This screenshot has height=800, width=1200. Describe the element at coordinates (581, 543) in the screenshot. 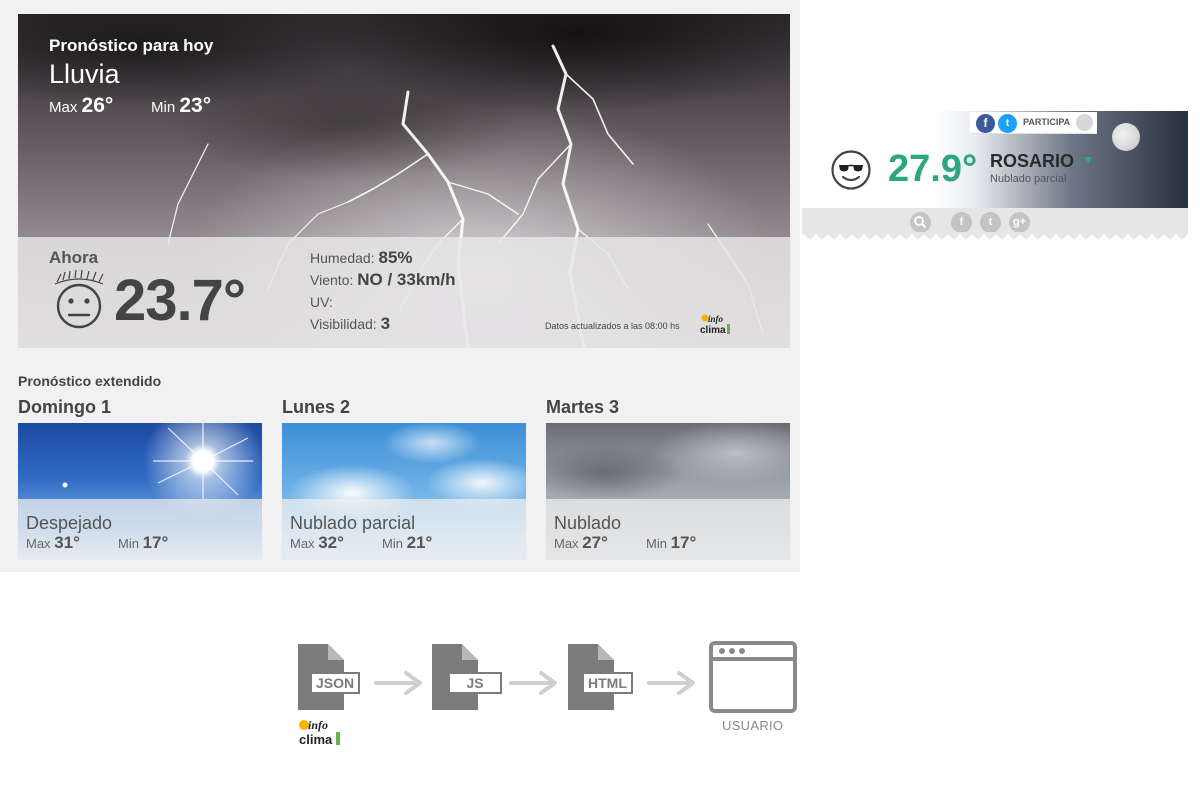

I see `day-max: Max 27°` at that location.